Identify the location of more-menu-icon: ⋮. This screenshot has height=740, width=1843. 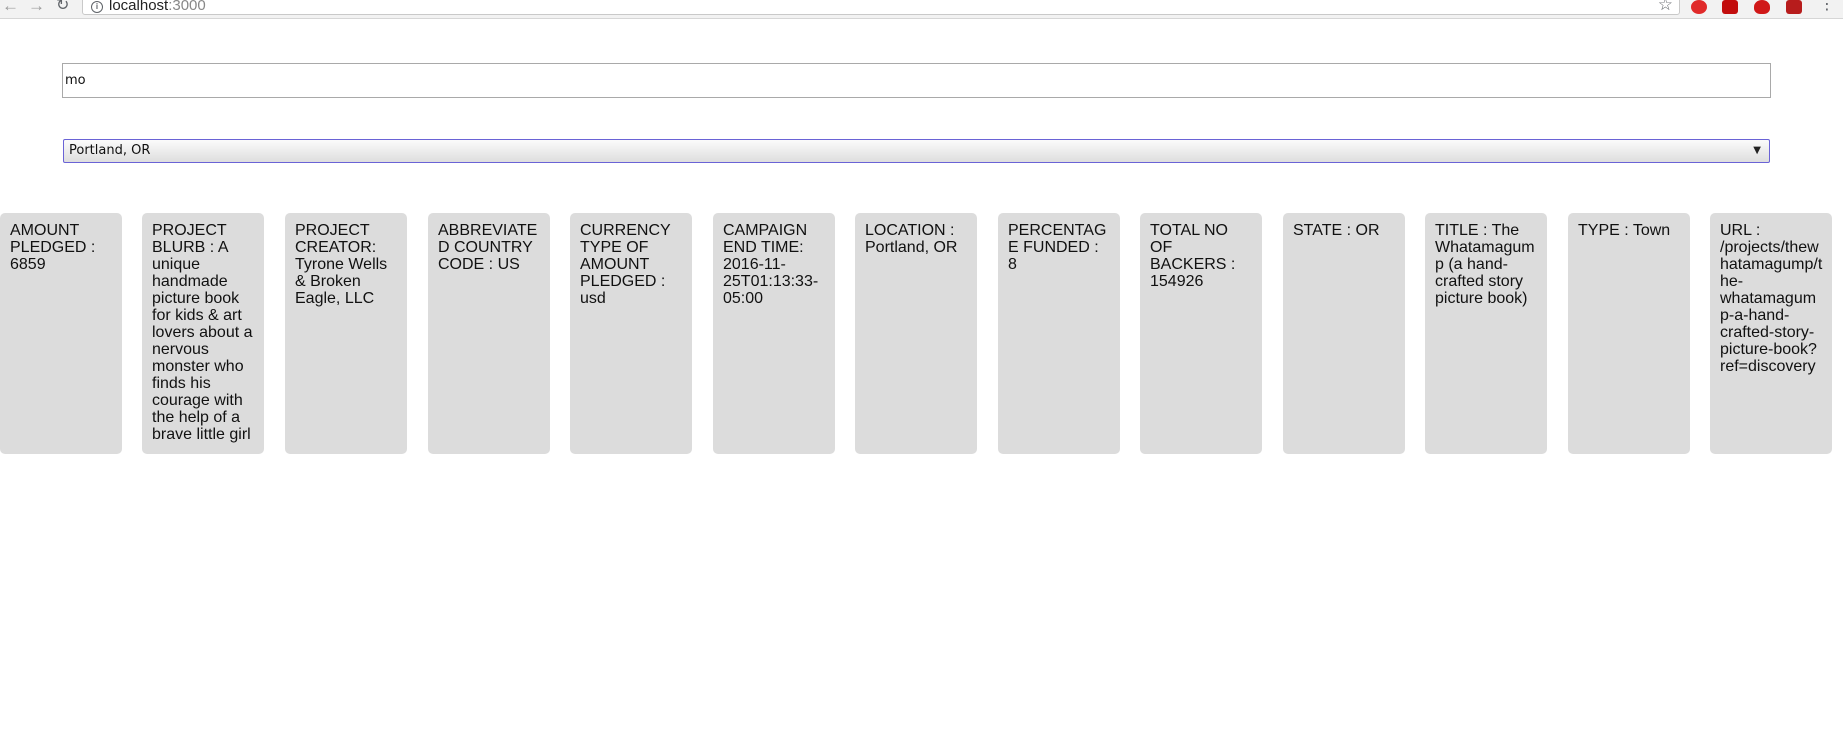
(1827, 7).